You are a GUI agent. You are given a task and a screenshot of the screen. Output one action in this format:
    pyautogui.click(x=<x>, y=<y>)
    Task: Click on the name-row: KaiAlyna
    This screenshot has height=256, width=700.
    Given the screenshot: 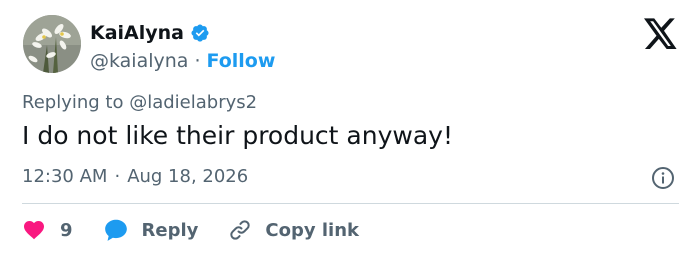 What is the action you would take?
    pyautogui.click(x=182, y=33)
    